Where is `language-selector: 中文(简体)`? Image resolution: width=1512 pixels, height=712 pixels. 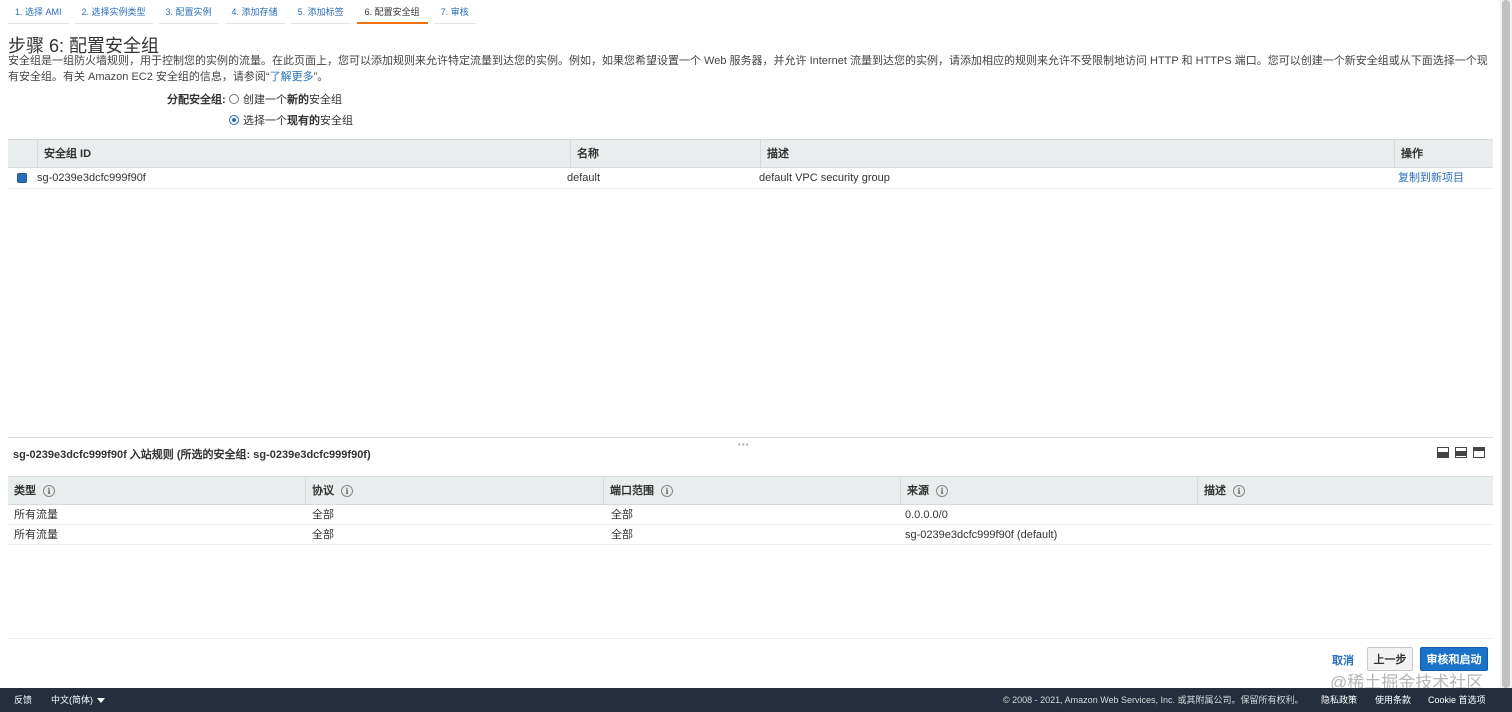
language-selector: 中文(简体) is located at coordinates (78, 700).